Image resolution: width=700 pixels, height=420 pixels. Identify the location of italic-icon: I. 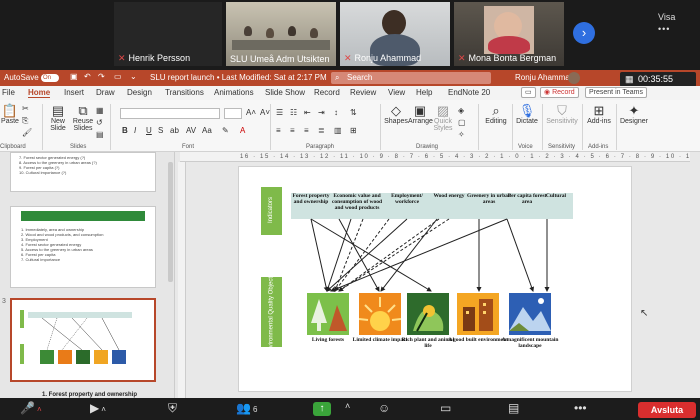
(135, 130).